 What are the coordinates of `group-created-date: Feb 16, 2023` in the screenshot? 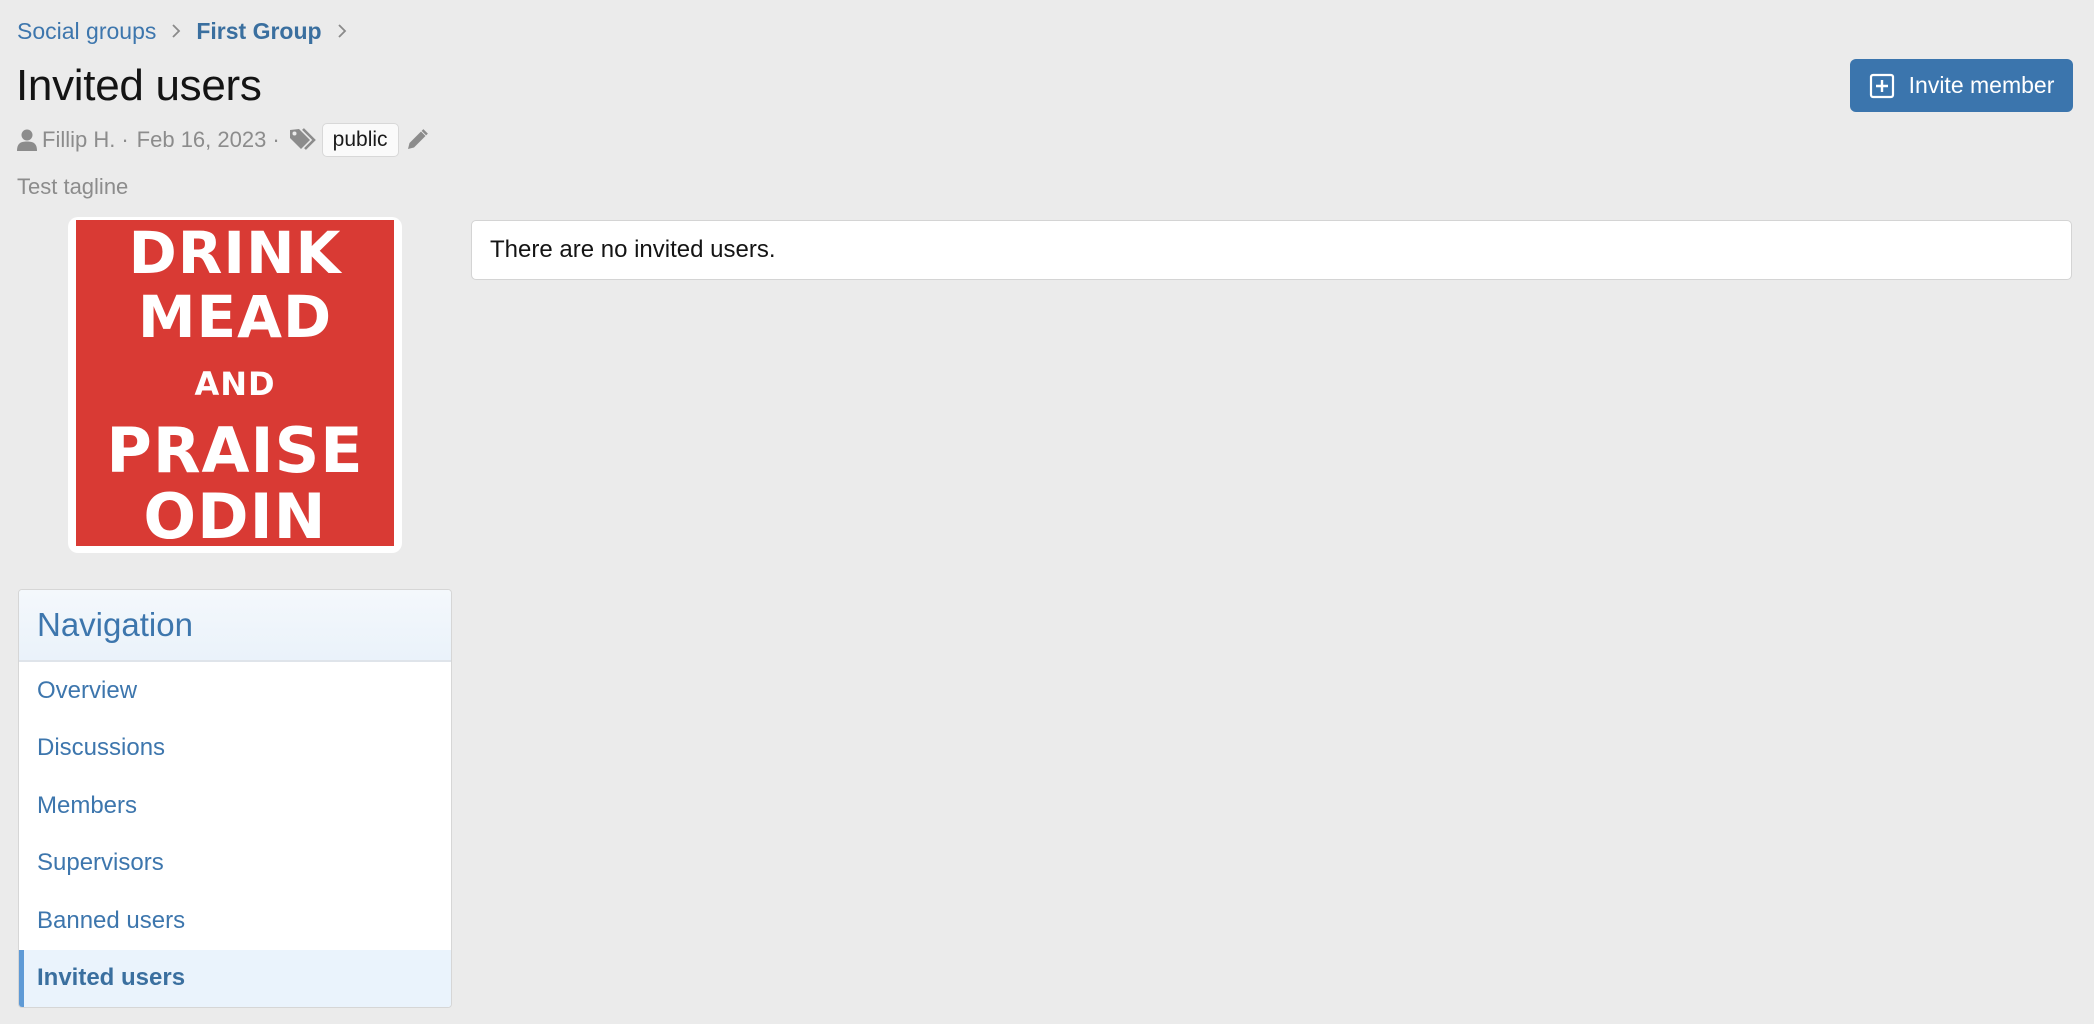 It's located at (201, 139).